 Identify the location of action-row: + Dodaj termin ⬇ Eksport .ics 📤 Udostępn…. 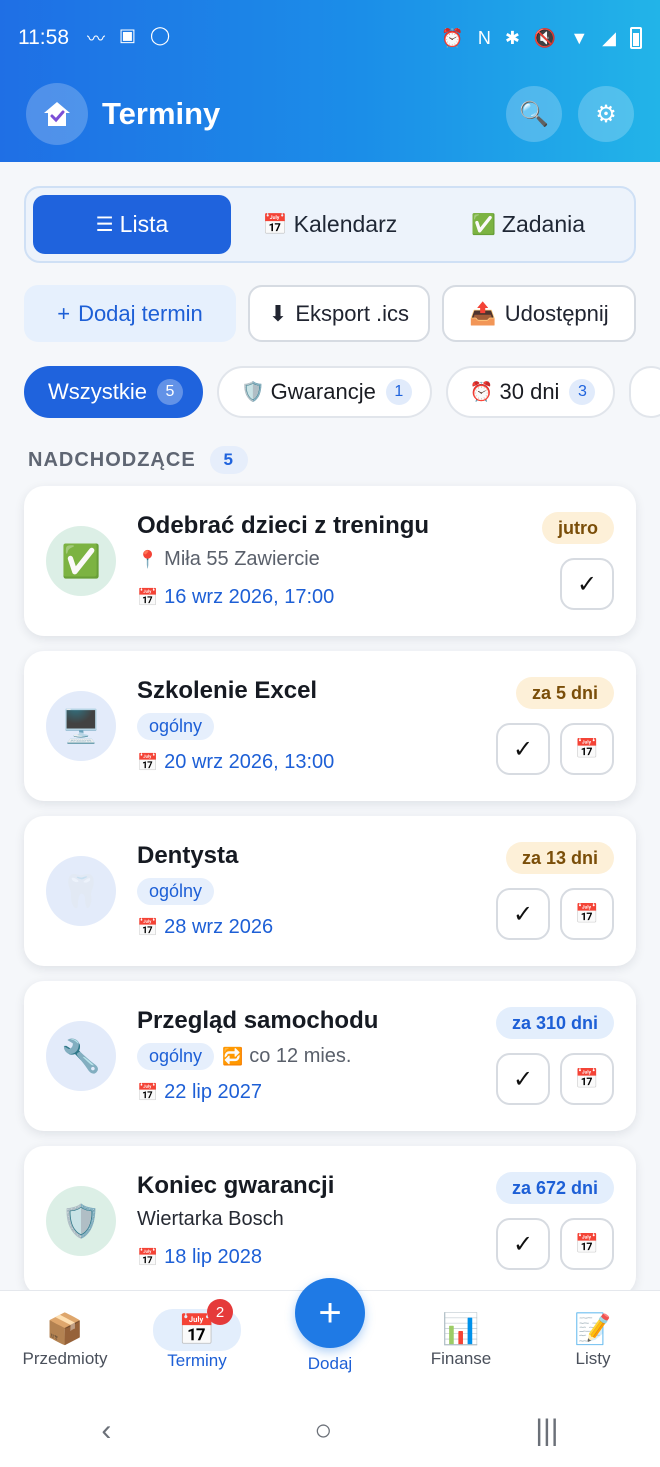
(330, 313).